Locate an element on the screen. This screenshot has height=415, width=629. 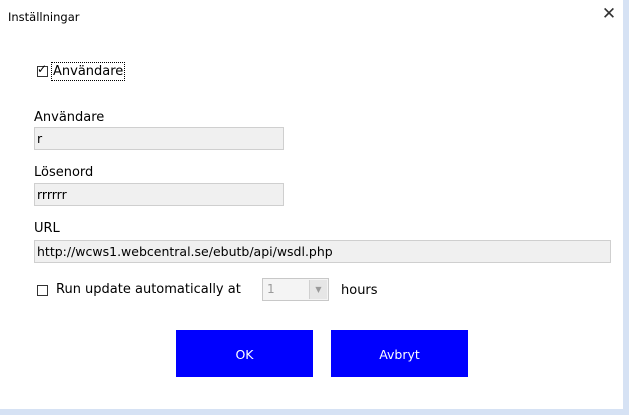
dialog-title: Inställningar is located at coordinates (44, 17).